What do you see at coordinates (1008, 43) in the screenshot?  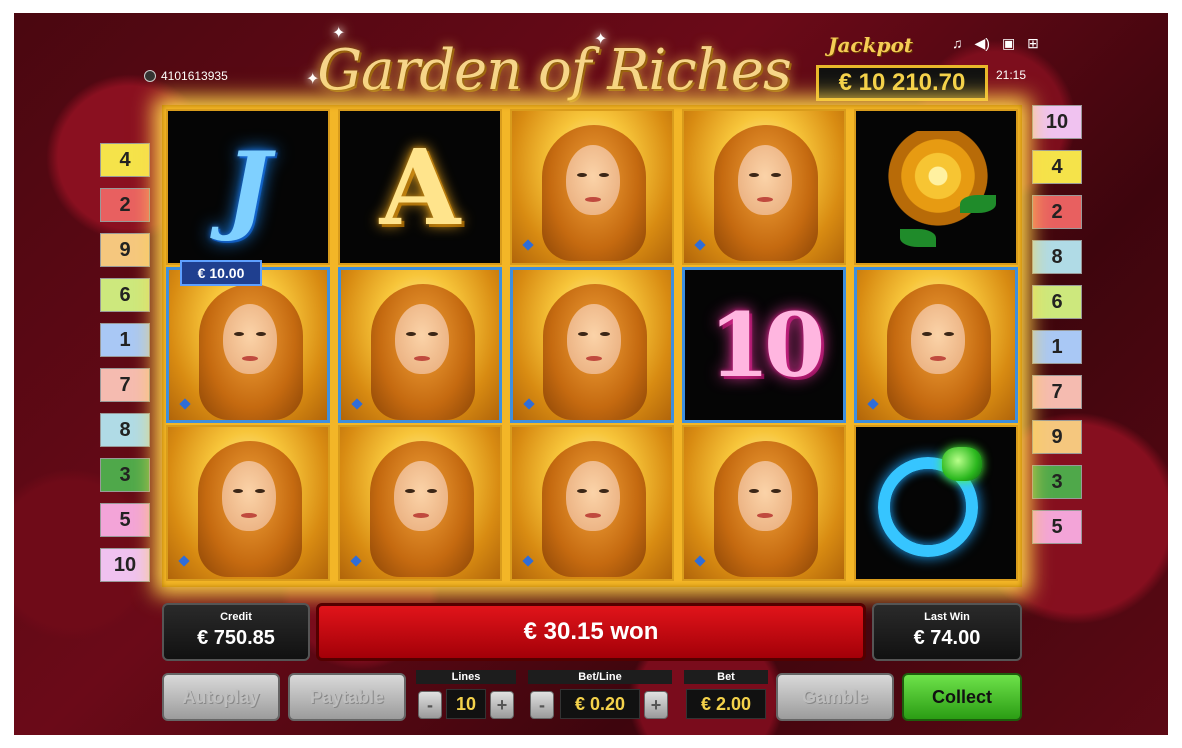 I see `fullscreen-icon: ▣` at bounding box center [1008, 43].